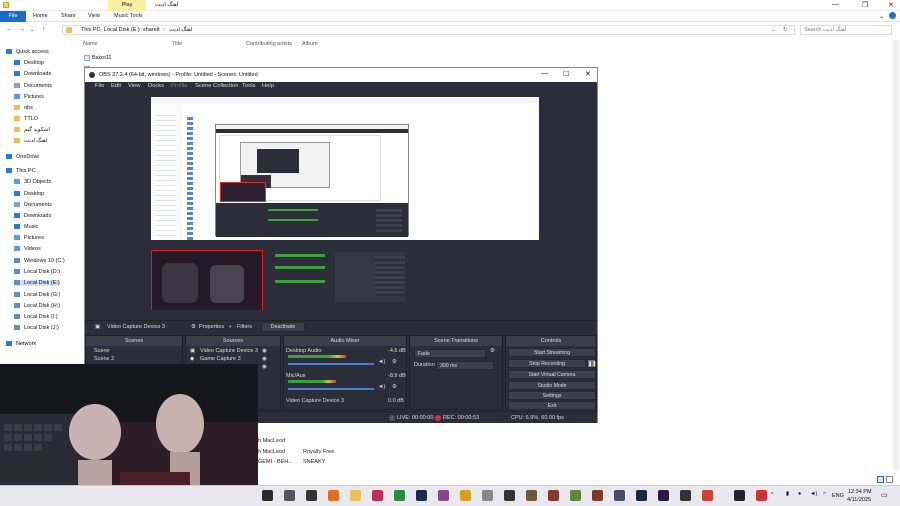  I want to click on sidebar-item: Quick access, so click(27, 52).